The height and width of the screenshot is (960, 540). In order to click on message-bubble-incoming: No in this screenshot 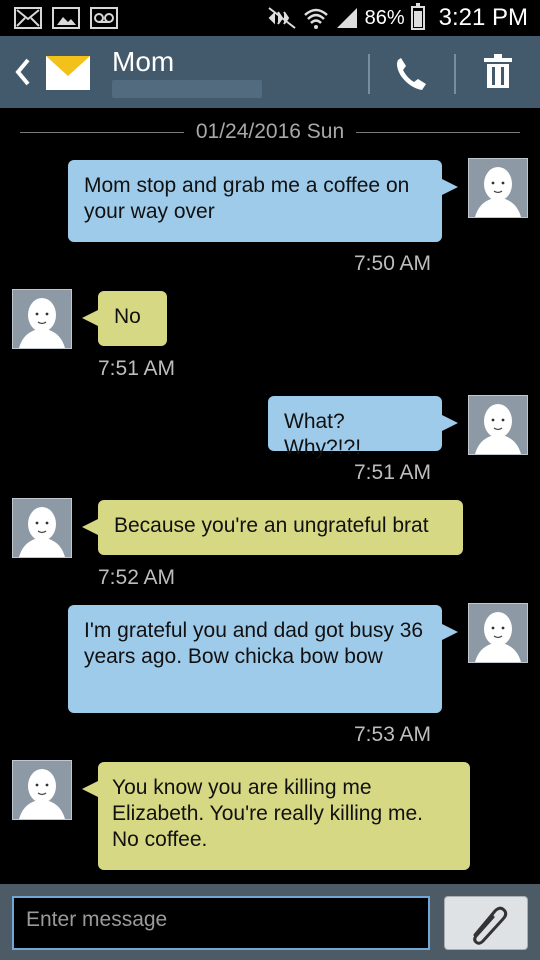, I will do `click(124, 318)`.